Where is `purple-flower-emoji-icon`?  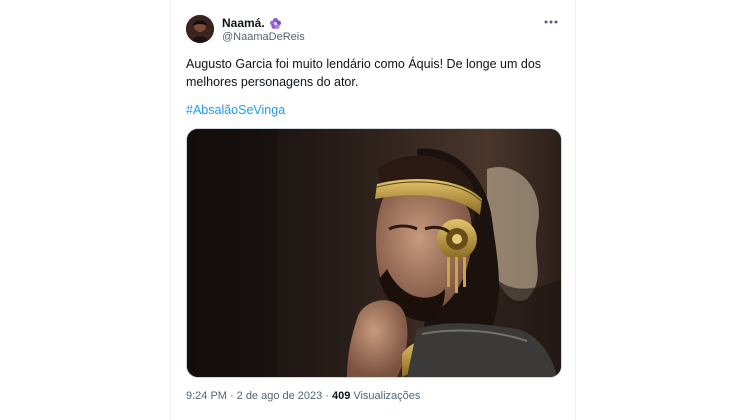
purple-flower-emoji-icon is located at coordinates (275, 23).